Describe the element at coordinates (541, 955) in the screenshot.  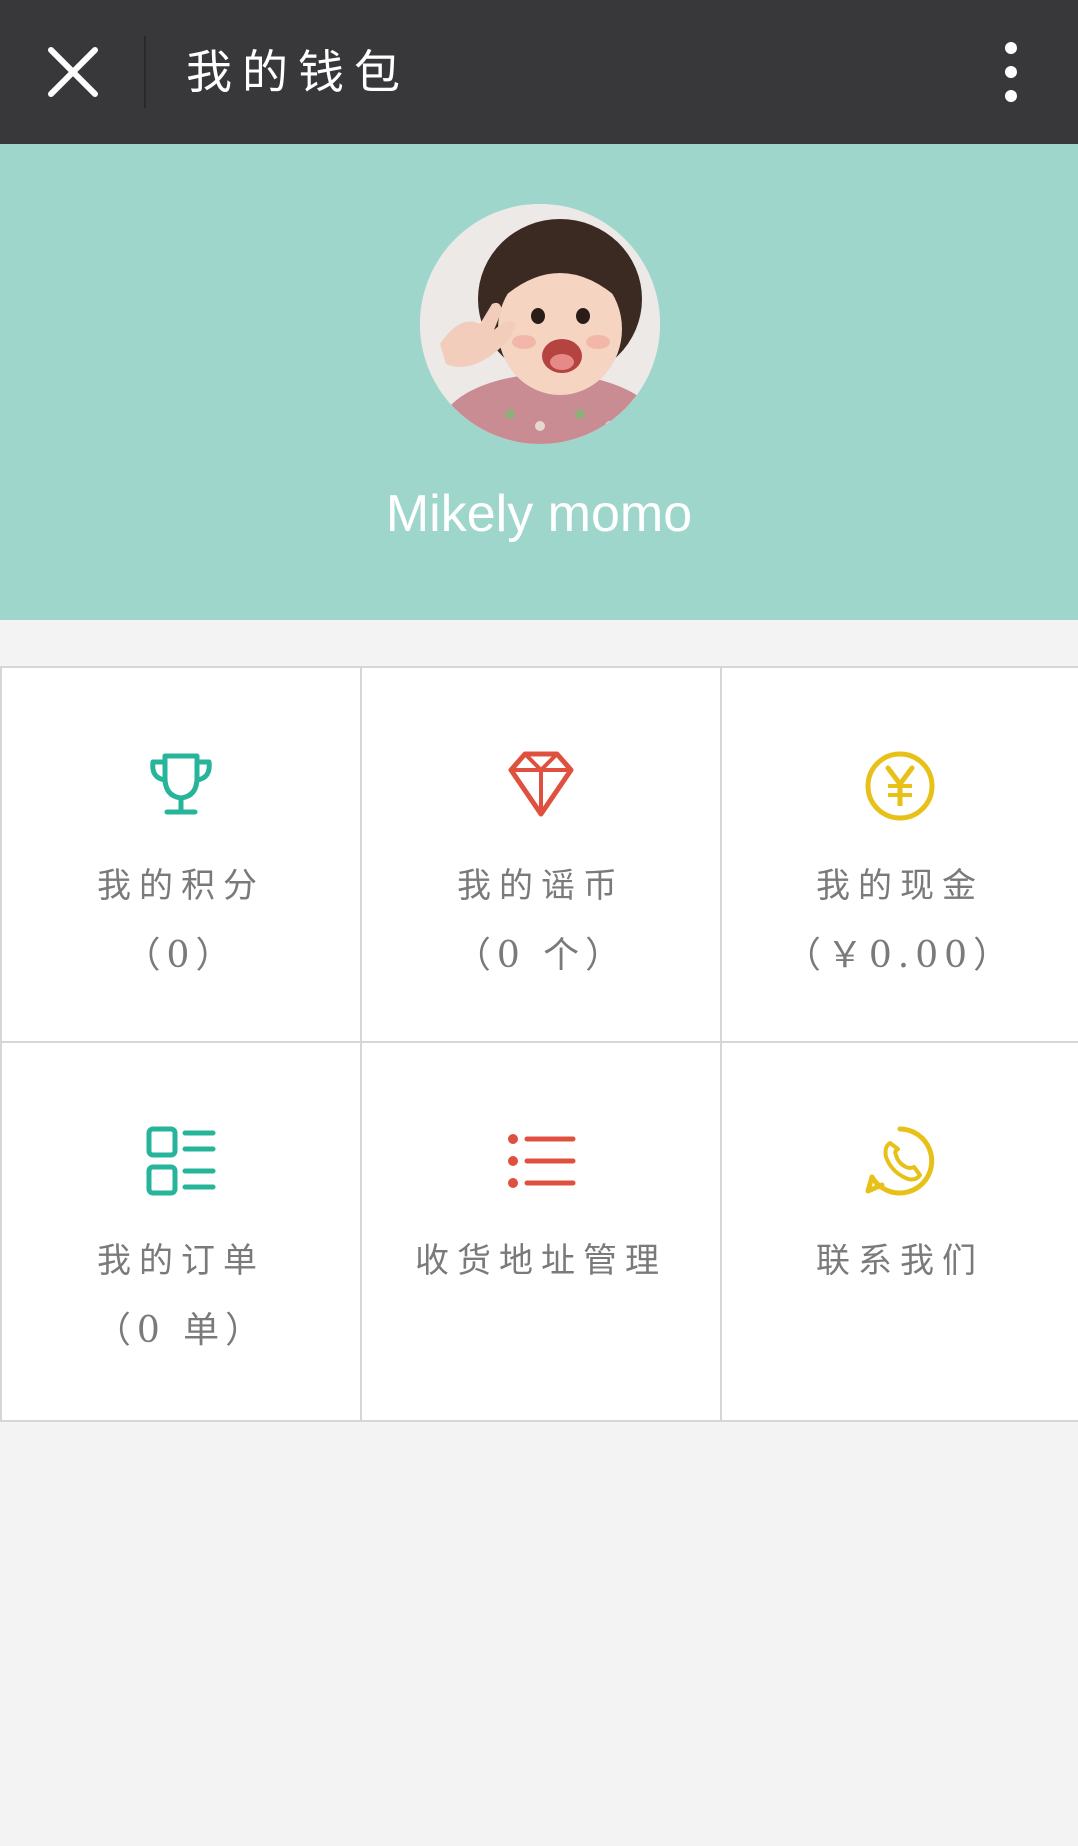
I see `coins-value: （0 个）` at that location.